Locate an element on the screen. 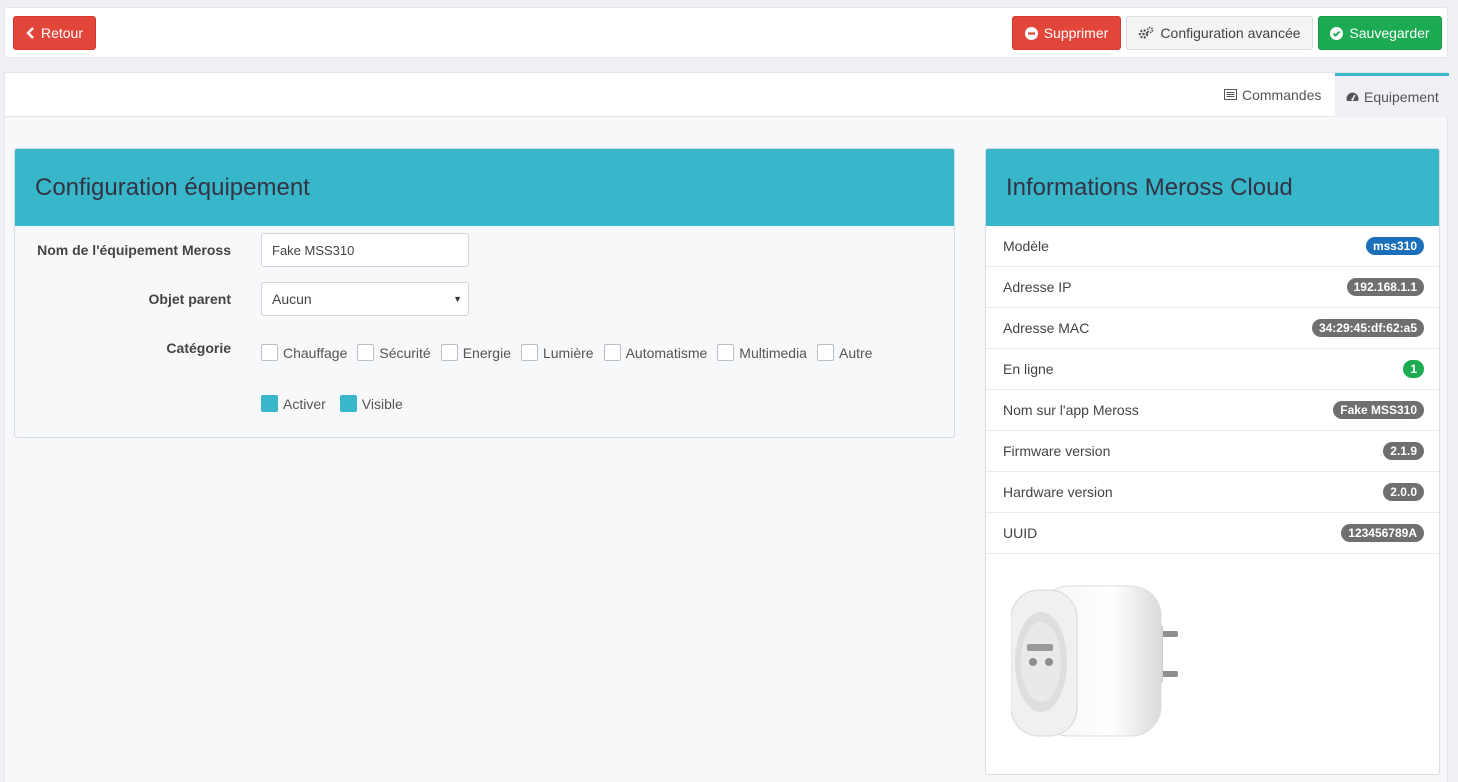 The image size is (1458, 782). tab-equipment-label: Equipement is located at coordinates (1401, 96).